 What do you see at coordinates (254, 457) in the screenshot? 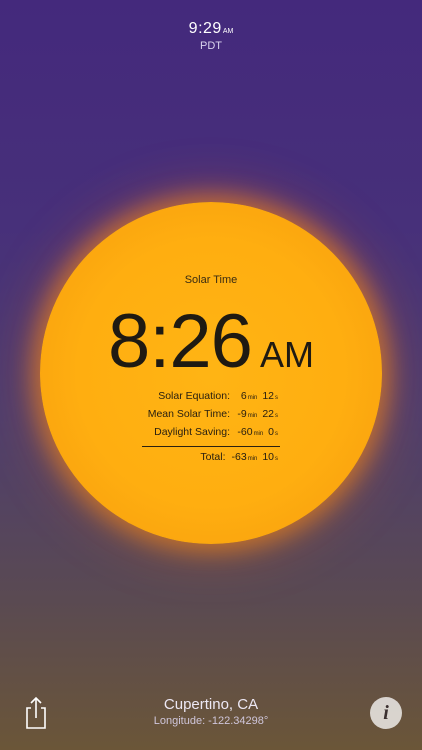
I see `total-value: -63min 10s` at bounding box center [254, 457].